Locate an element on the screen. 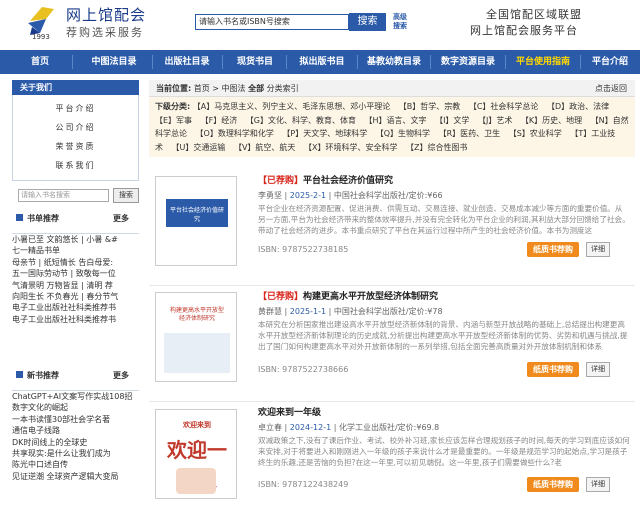 The height and width of the screenshot is (517, 640). book-title: 【已荐购】平台社会经济价值研究 is located at coordinates (444, 181).